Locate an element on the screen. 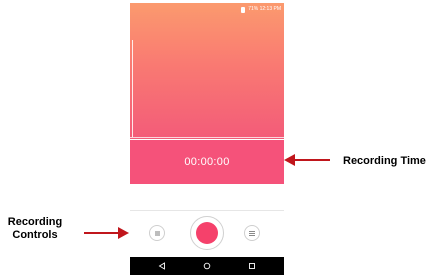 The height and width of the screenshot is (275, 439). waveform-baseline is located at coordinates (207, 137).